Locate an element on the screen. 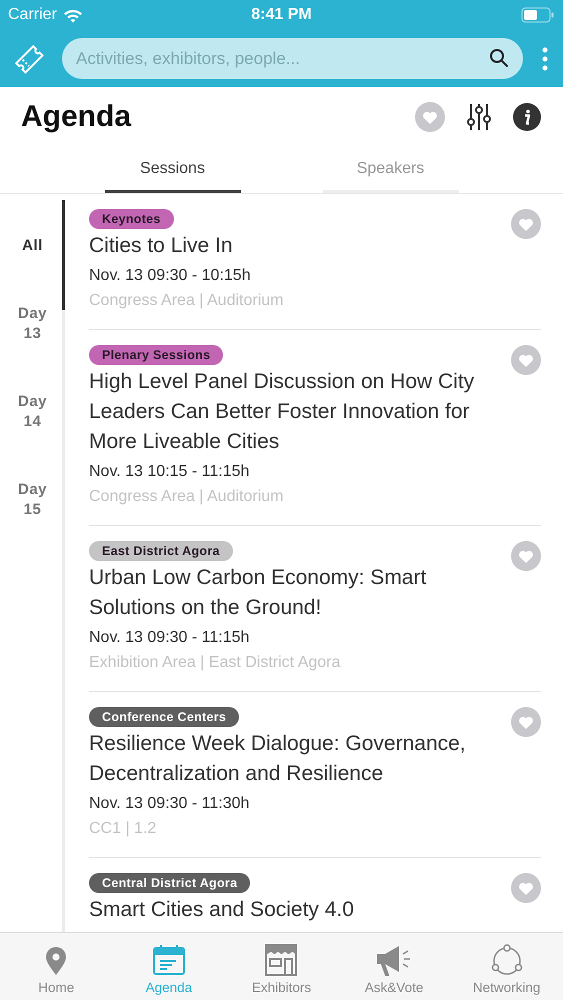 The height and width of the screenshot is (1000, 563). session-title: Smart Cities and Society 4.0 is located at coordinates (224, 910).